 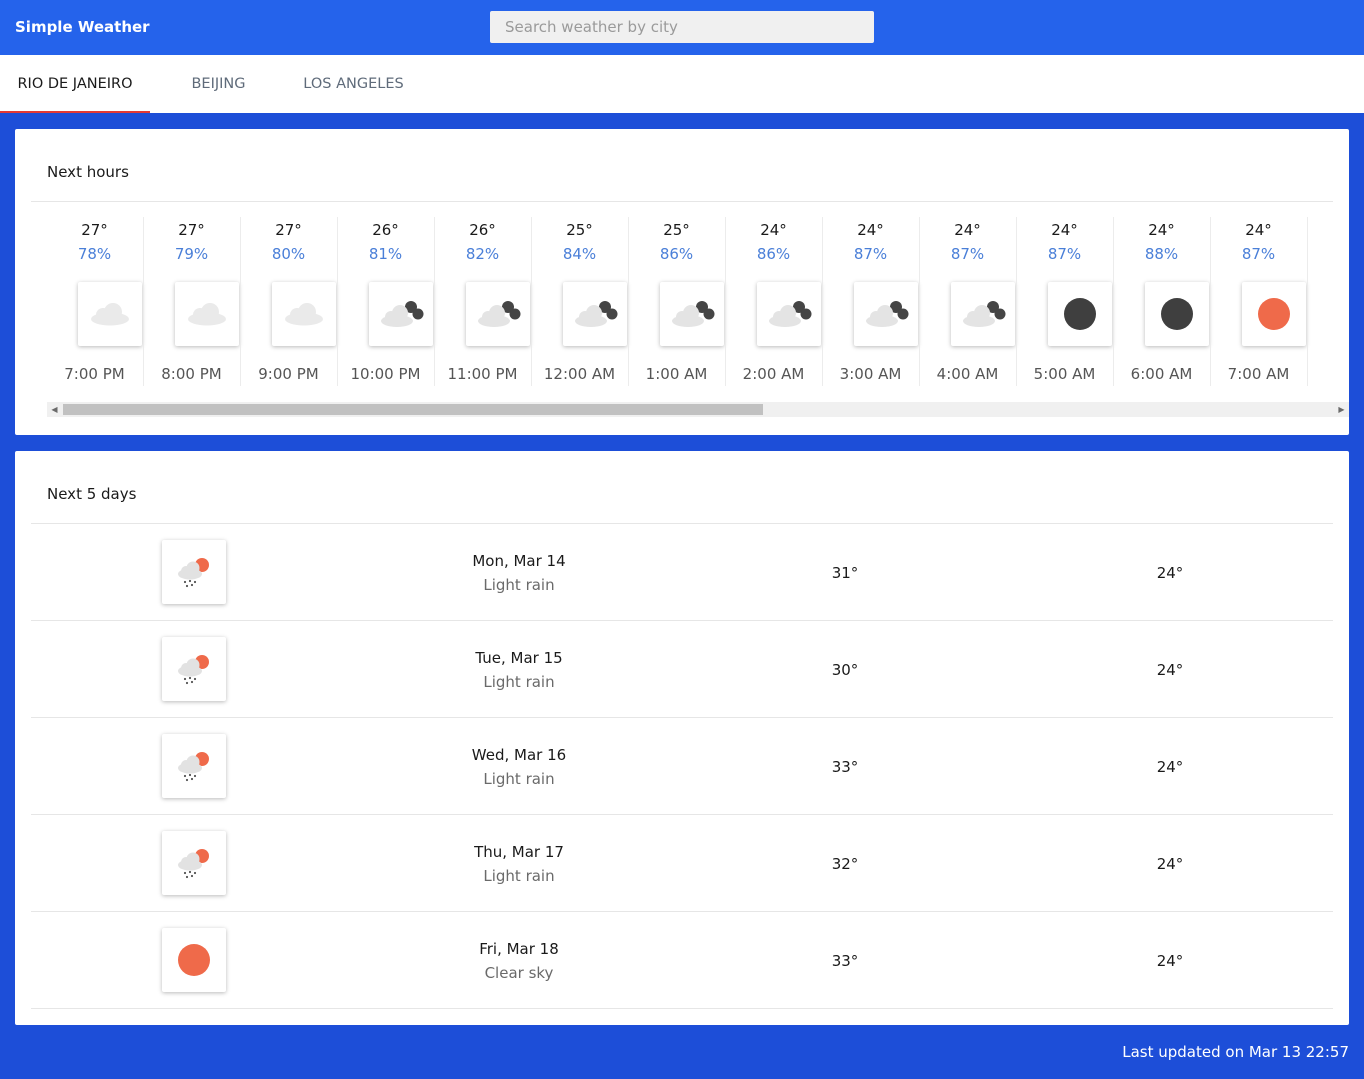 What do you see at coordinates (75, 84) in the screenshot?
I see `tab-rio-de-janeiro: RIO DE JANEIRO` at bounding box center [75, 84].